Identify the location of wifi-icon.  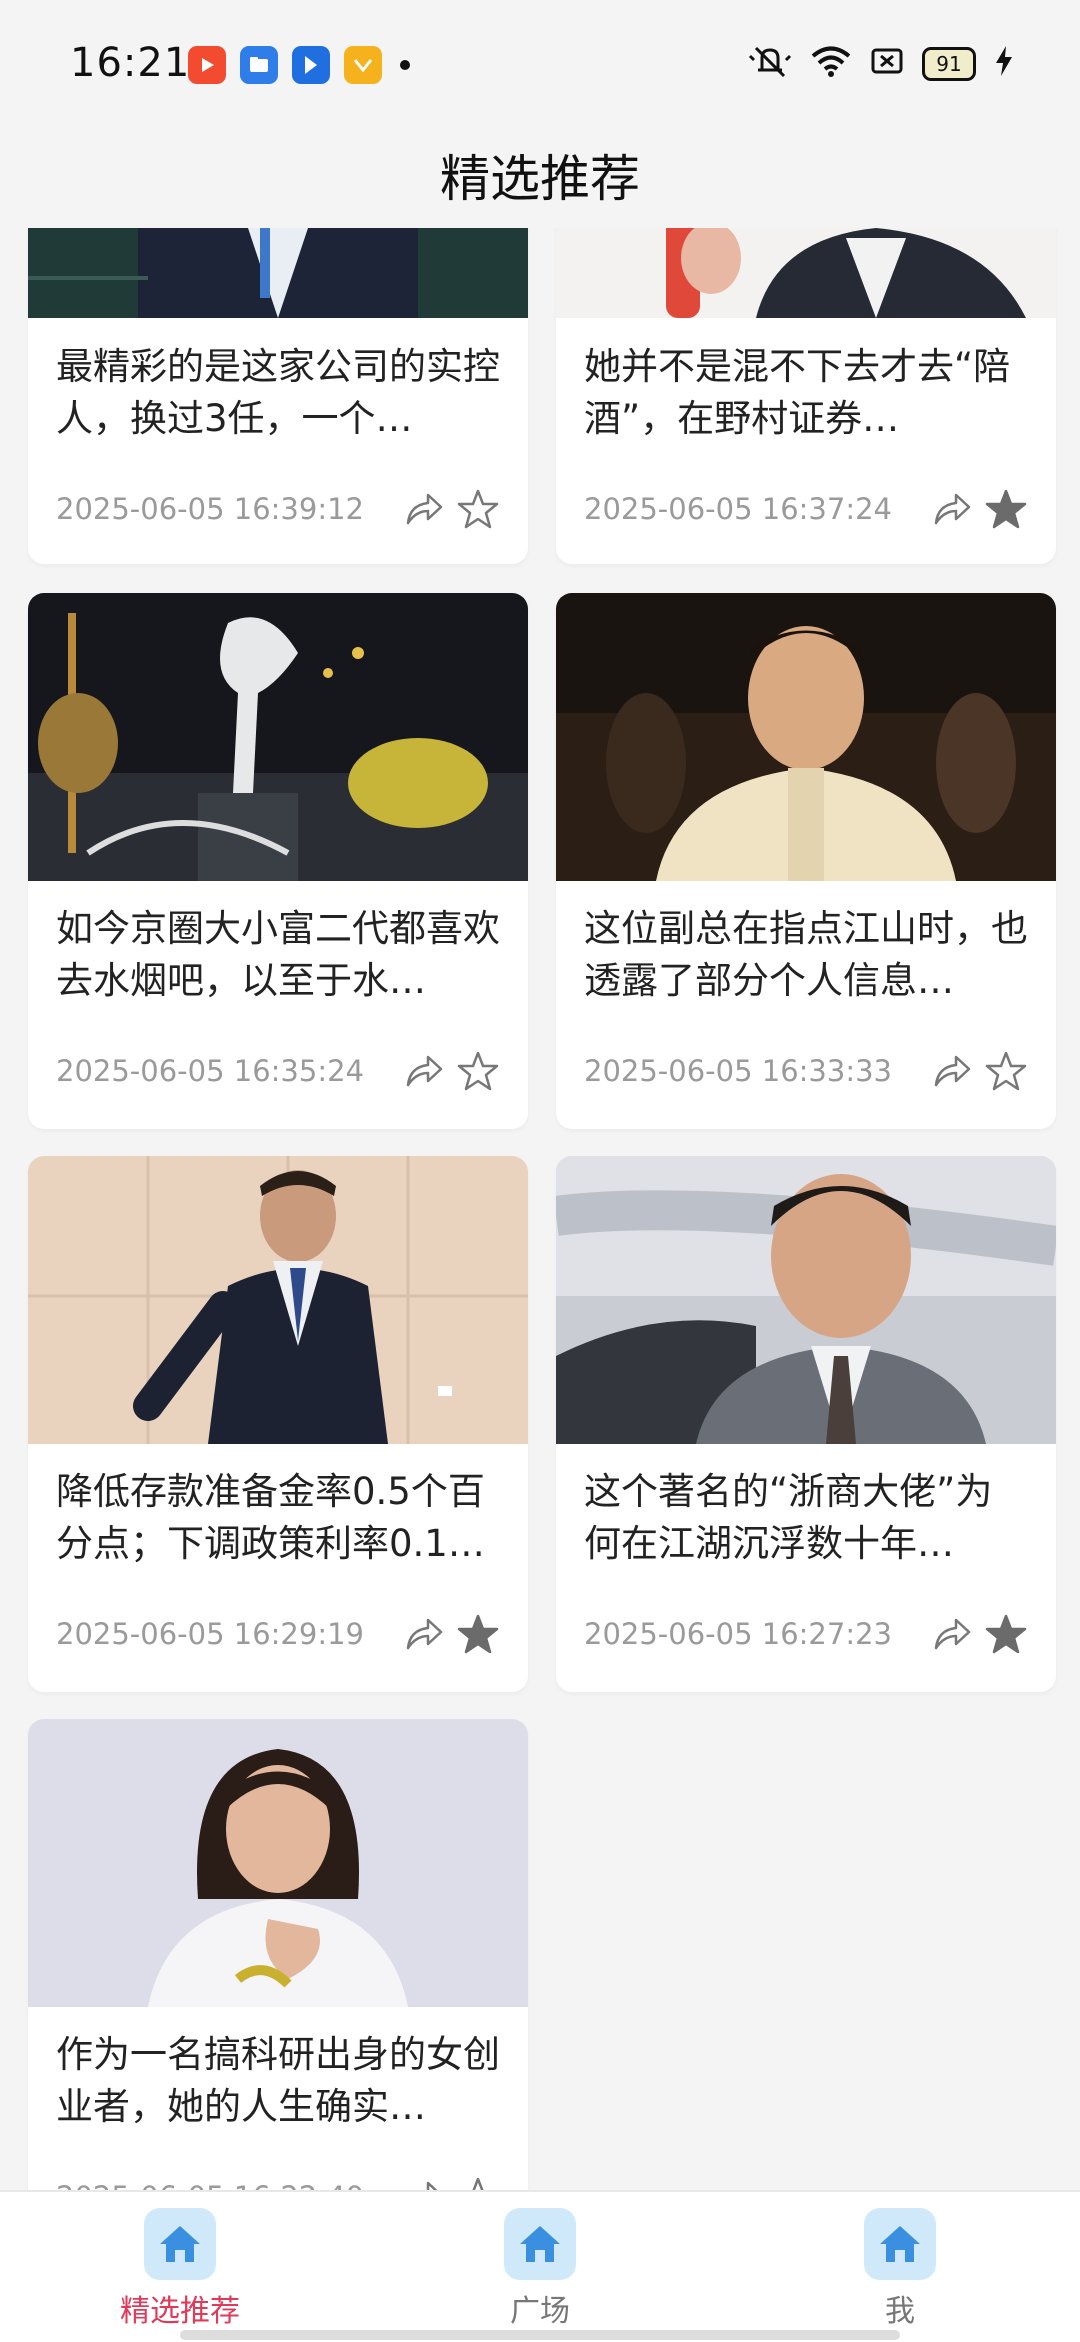
(831, 64).